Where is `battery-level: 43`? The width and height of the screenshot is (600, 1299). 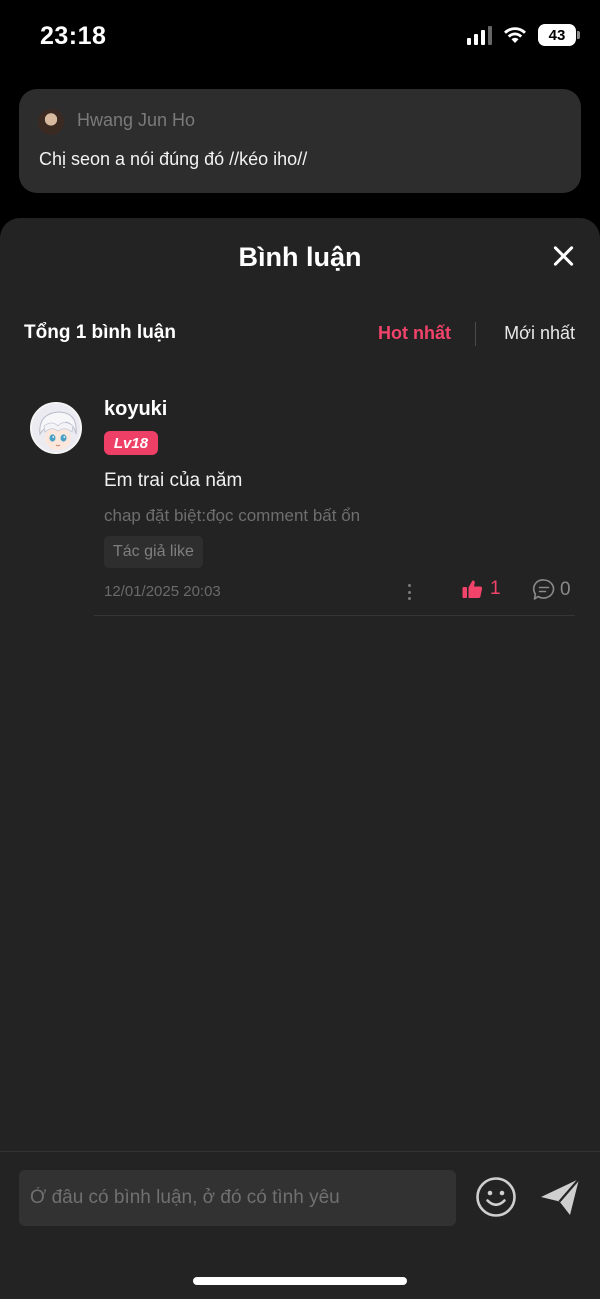 battery-level: 43 is located at coordinates (557, 35).